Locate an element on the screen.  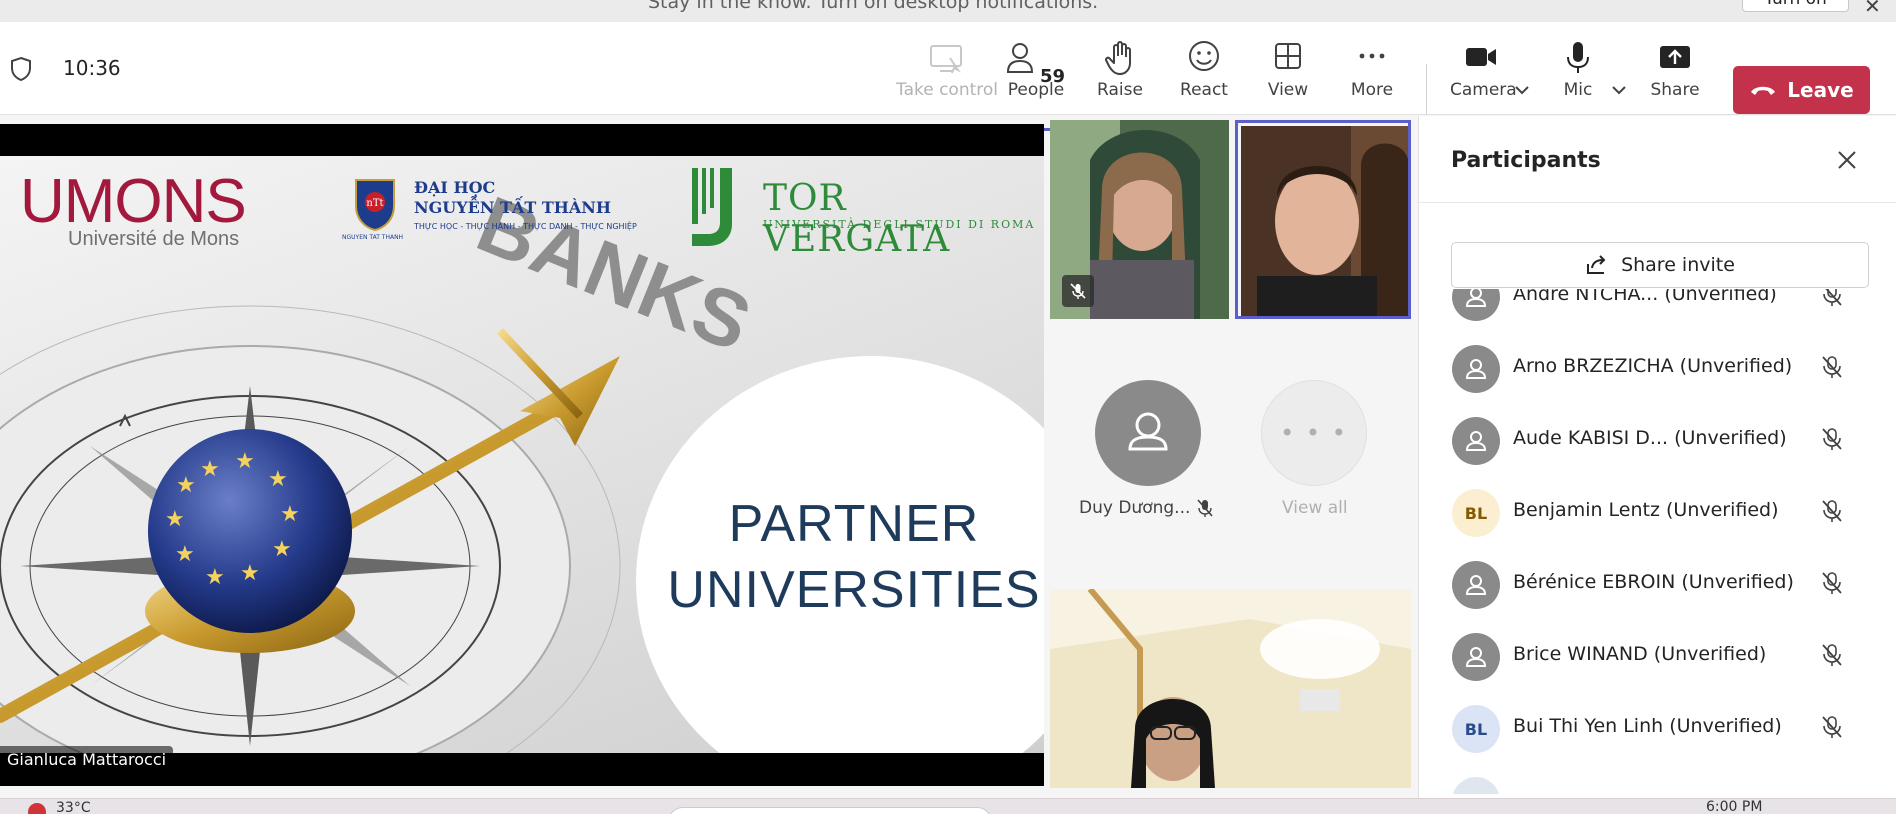
participant-name: Arno BRZEZICHA (Unverified) is located at coordinates (1653, 366).